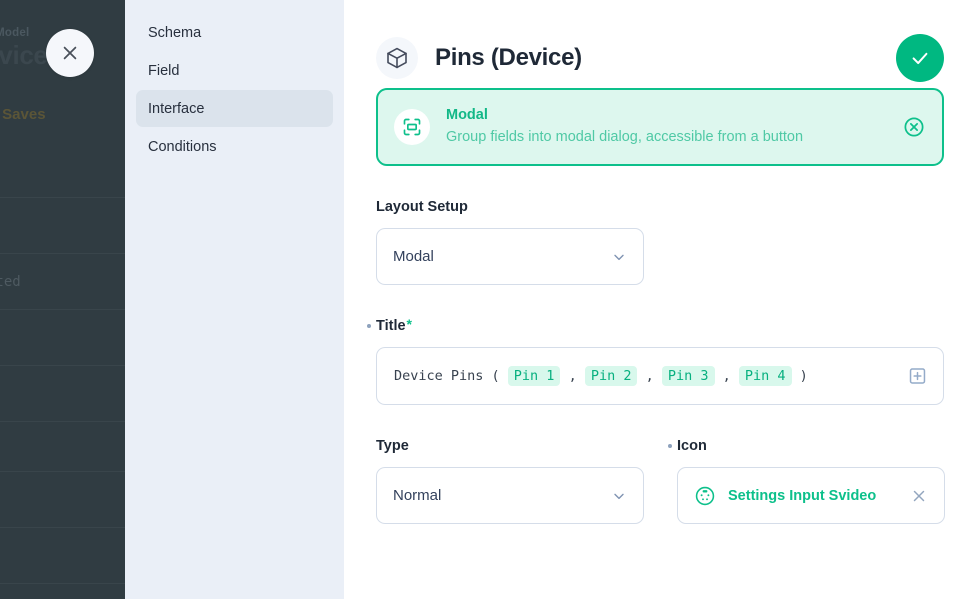 The height and width of the screenshot is (599, 976). I want to click on field-row: pin_2*, so click(62, 556).